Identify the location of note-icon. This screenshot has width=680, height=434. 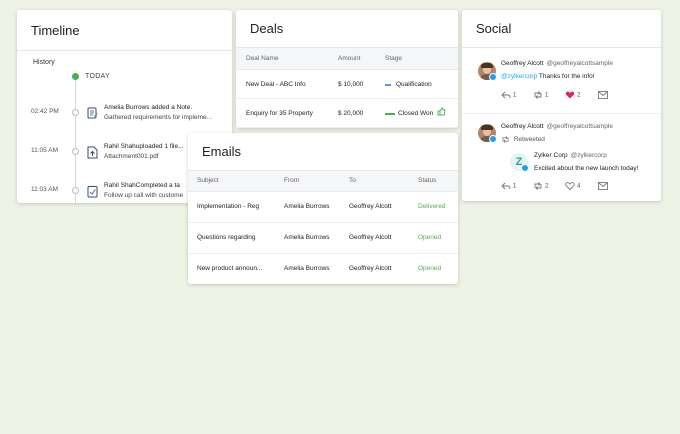
(92, 113).